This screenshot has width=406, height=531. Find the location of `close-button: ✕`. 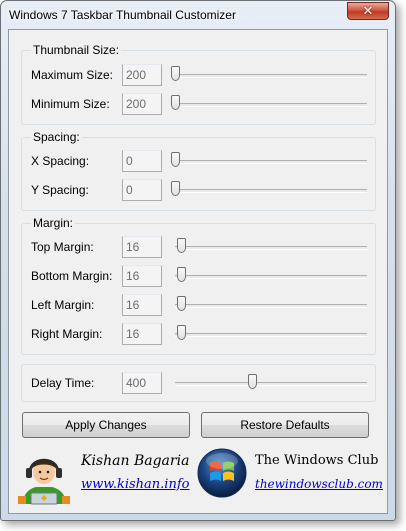

close-button: ✕ is located at coordinates (368, 11).